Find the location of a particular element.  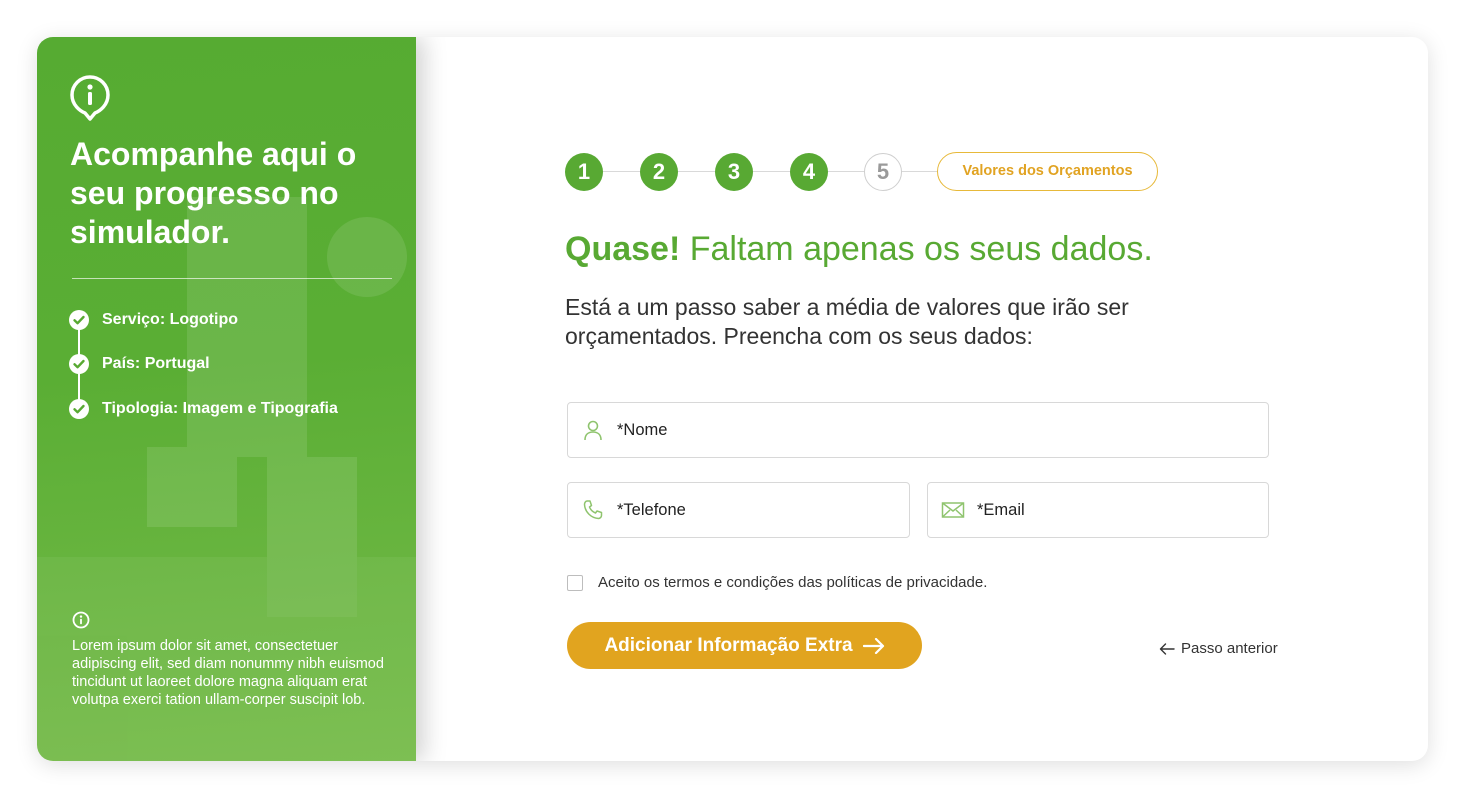

step-final-budgets: Valores dos Orçamentos is located at coordinates (1047, 171).